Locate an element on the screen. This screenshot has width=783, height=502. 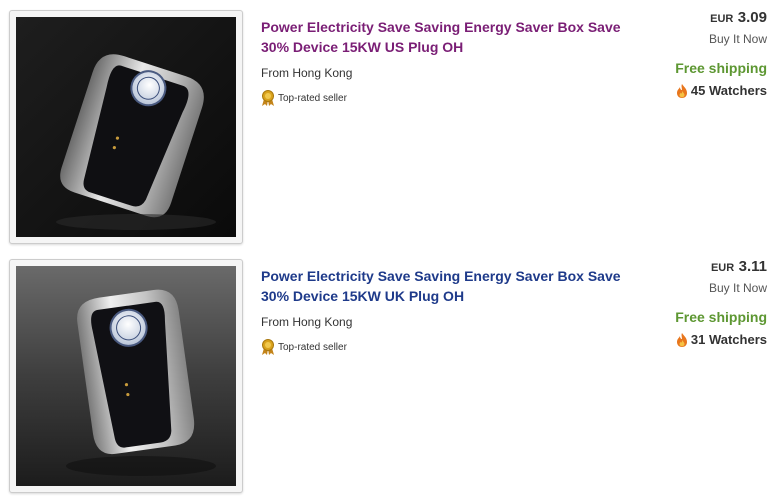
watchers-label: 45 Watchers is located at coordinates (728, 90).